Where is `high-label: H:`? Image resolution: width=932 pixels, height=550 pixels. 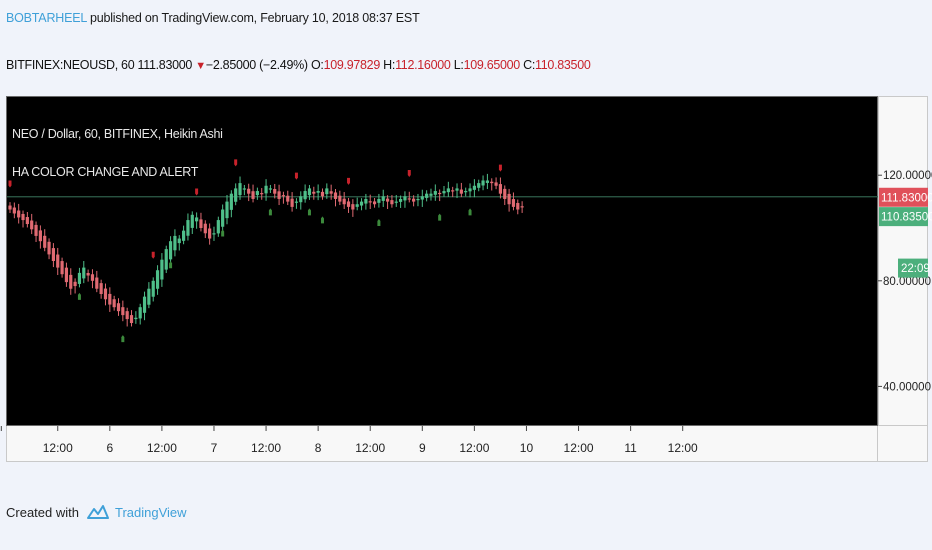
high-label: H: is located at coordinates (389, 65).